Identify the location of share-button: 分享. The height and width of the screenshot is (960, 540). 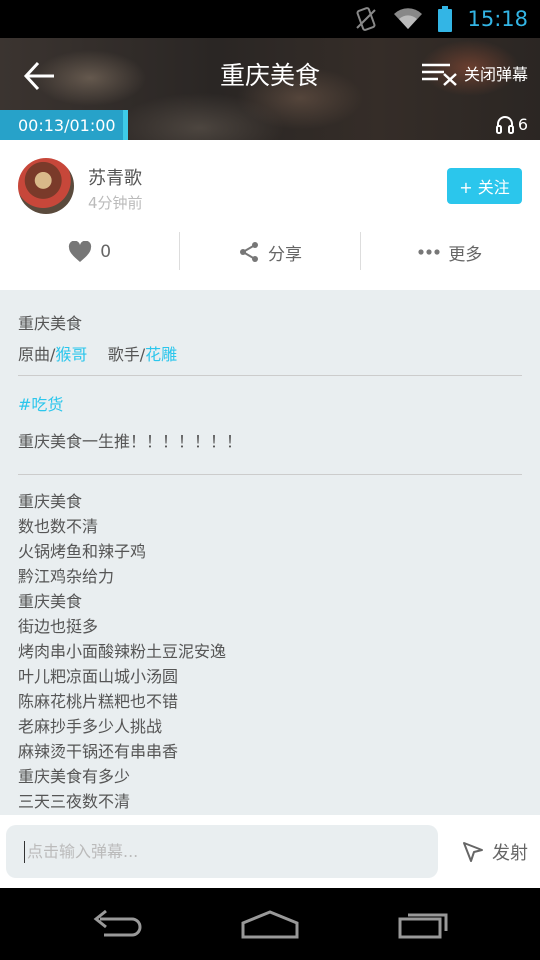
(269, 252).